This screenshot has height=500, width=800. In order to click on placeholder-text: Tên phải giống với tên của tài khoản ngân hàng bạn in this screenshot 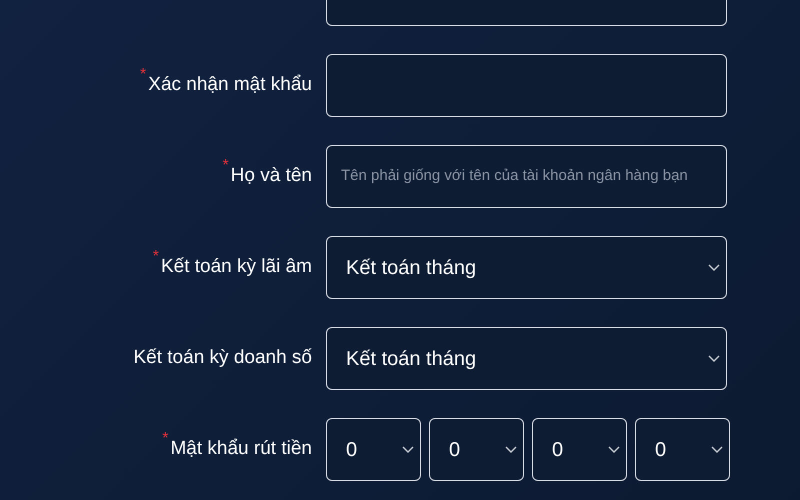, I will do `click(514, 176)`.